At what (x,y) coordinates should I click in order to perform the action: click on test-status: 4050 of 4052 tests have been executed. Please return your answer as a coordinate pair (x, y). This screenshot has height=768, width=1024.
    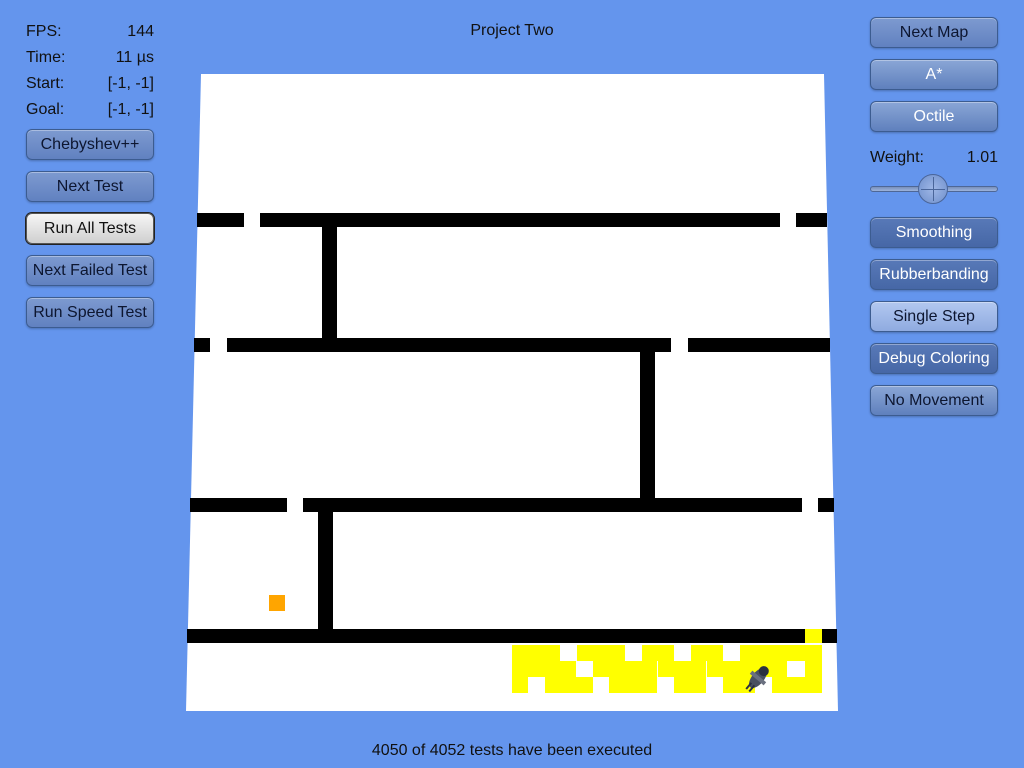
    Looking at the image, I should click on (512, 750).